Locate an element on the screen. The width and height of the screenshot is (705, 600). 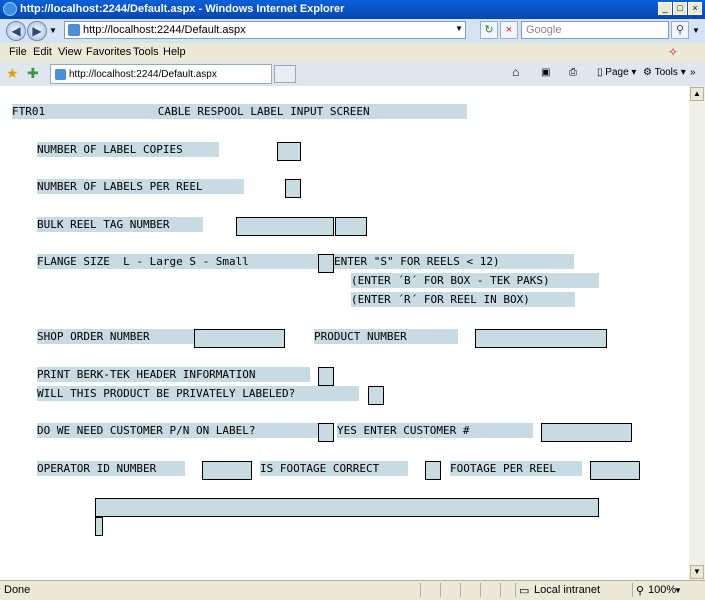
maximize-button: □ is located at coordinates (680, 8).